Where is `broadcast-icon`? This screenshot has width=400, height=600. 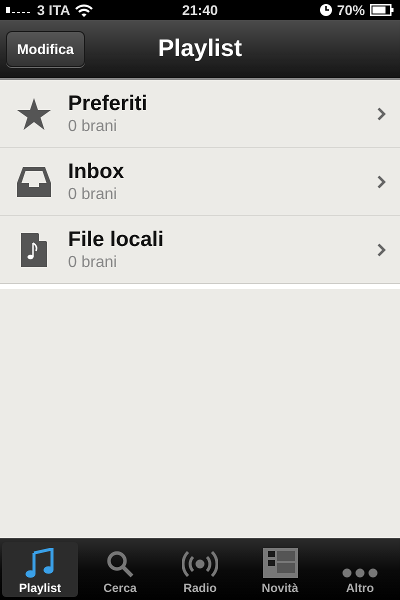
broadcast-icon is located at coordinates (200, 564).